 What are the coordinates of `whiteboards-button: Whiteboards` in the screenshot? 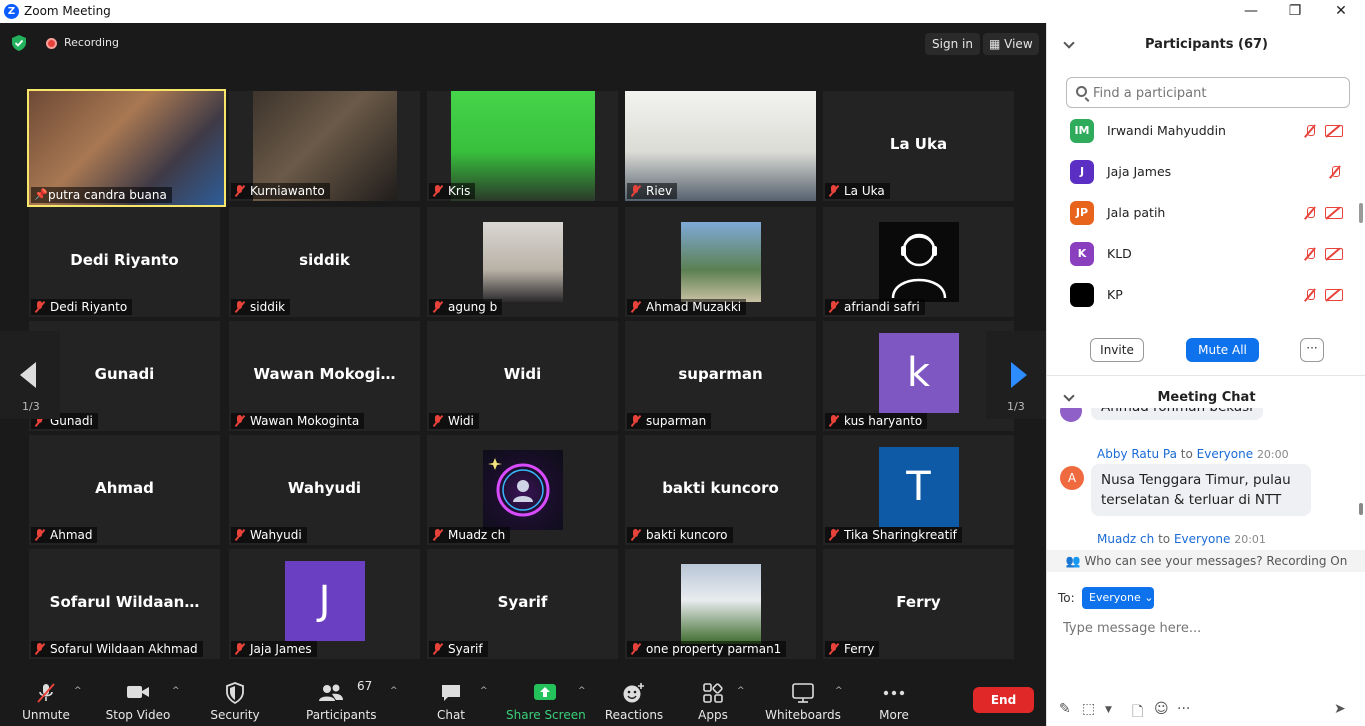 It's located at (803, 699).